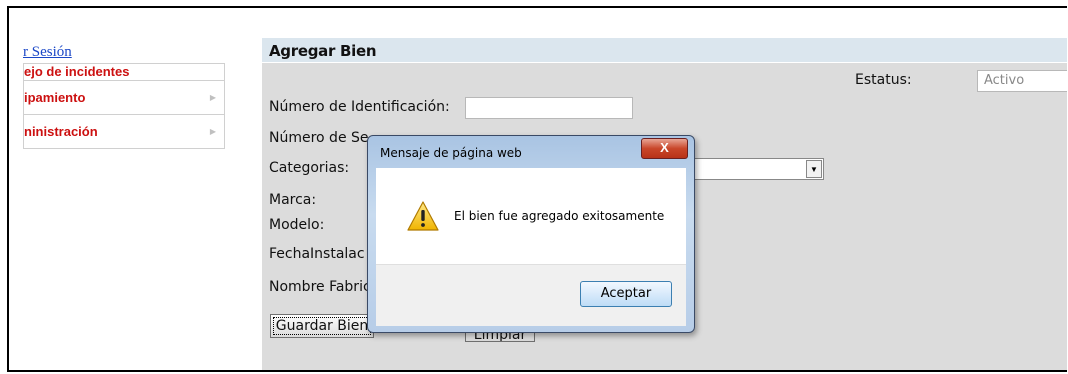 This screenshot has width=1068, height=374. Describe the element at coordinates (124, 132) in the screenshot. I see `sidebar-item-administration: ninistración ▶` at that location.